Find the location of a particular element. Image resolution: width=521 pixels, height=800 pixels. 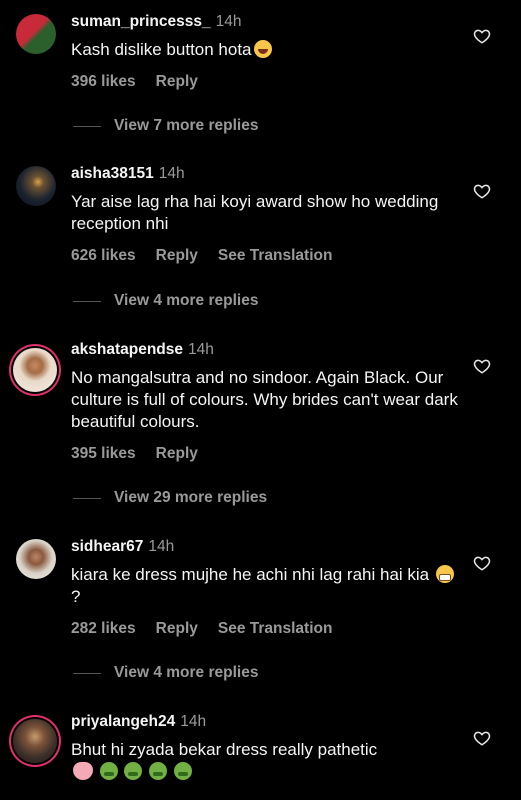

comment-text: Kash dislike button hota is located at coordinates (266, 50).